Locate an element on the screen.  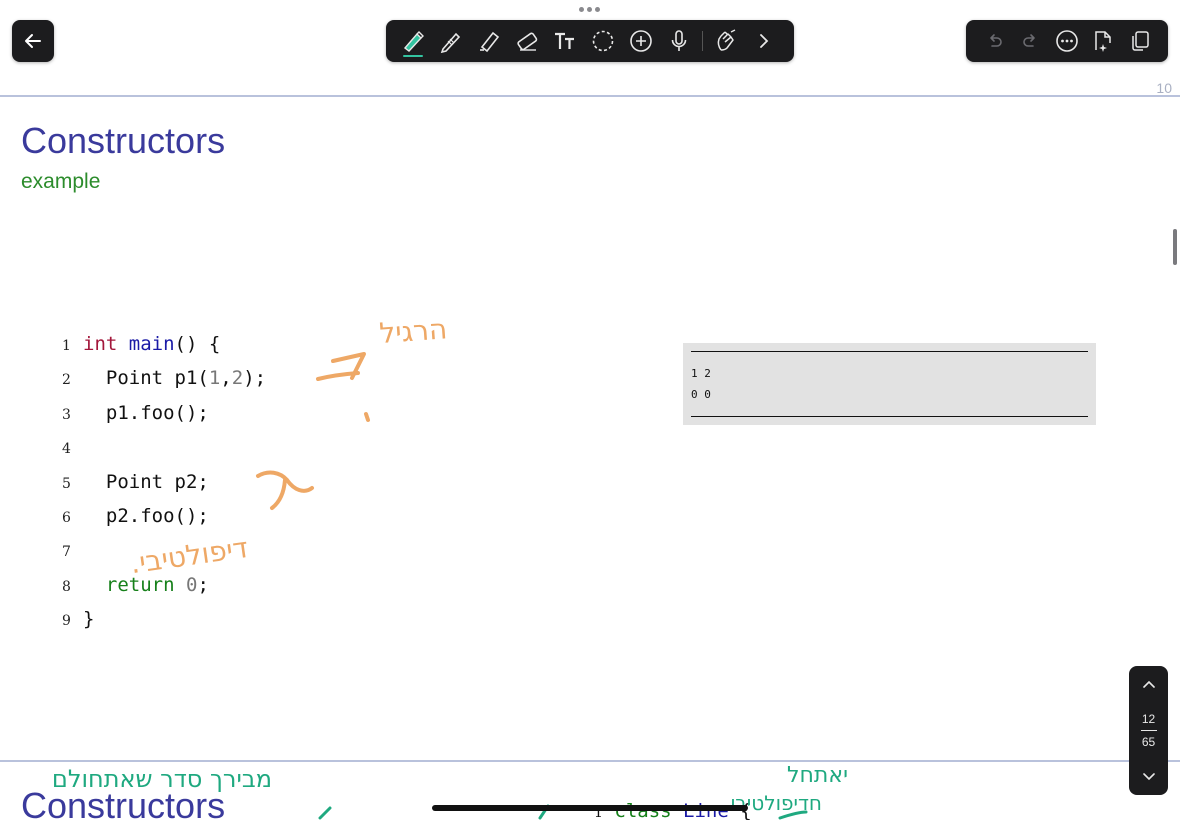
line-number: 6 is located at coordinates (66, 517).